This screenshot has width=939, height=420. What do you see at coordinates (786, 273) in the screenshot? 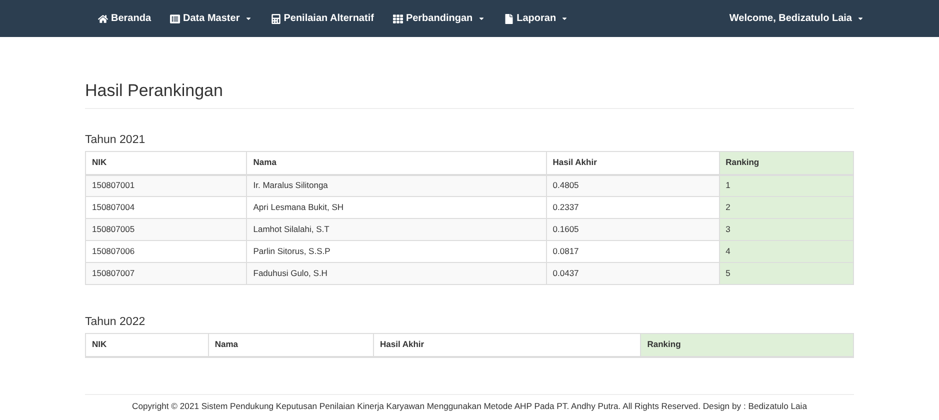
I see `table-cell: 5` at bounding box center [786, 273].